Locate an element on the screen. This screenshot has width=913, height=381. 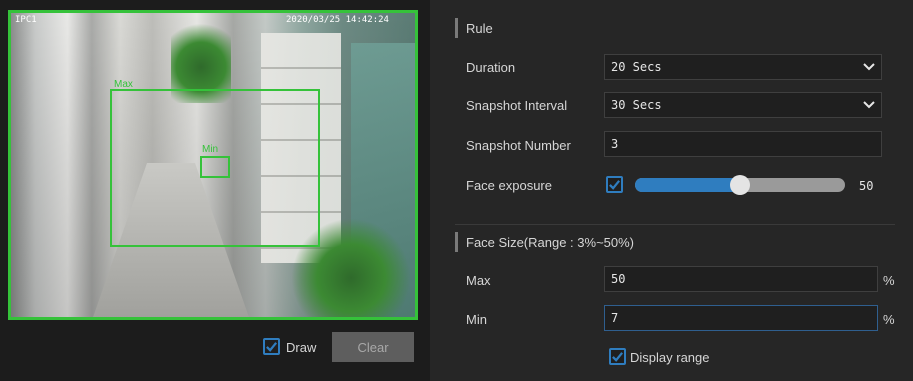
face-exposure-slider is located at coordinates (740, 185).